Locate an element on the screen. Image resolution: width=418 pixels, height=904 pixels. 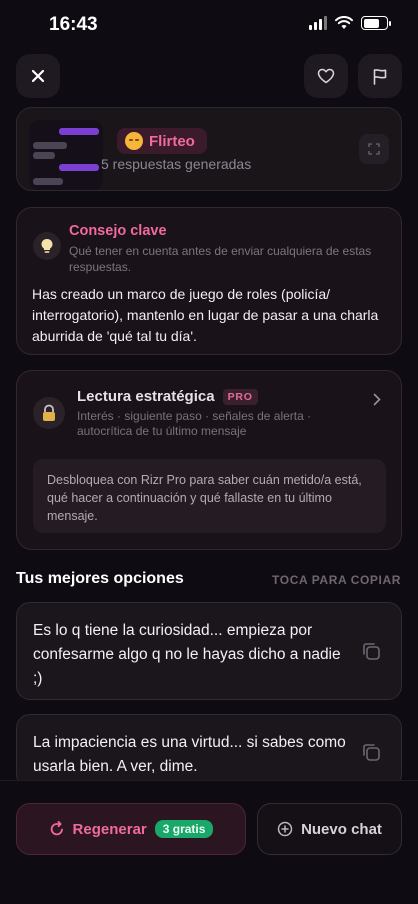
refresh-icon is located at coordinates (56, 828).